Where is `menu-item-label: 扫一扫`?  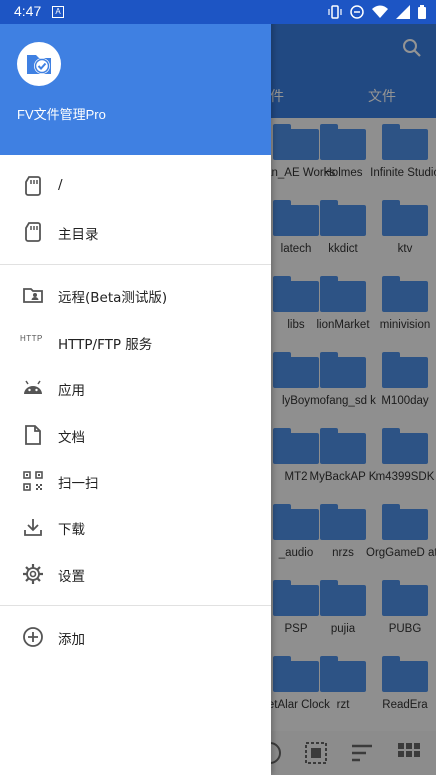
menu-item-label: 扫一扫 is located at coordinates (78, 484).